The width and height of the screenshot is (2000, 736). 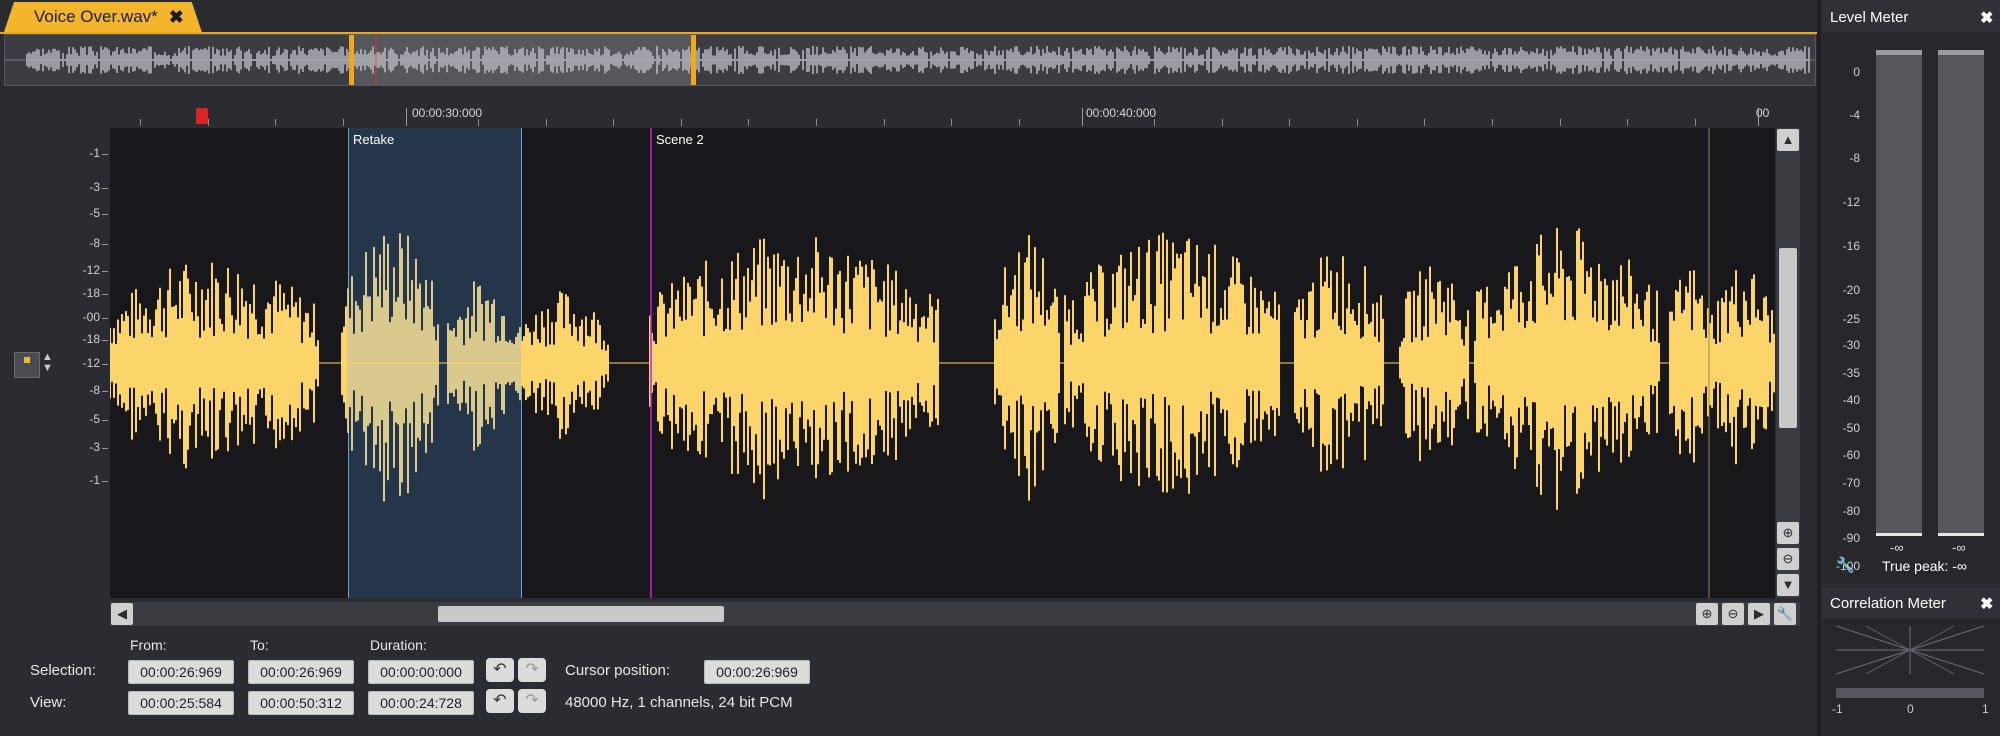 I want to click on playhead-marker-icon, so click(x=202, y=116).